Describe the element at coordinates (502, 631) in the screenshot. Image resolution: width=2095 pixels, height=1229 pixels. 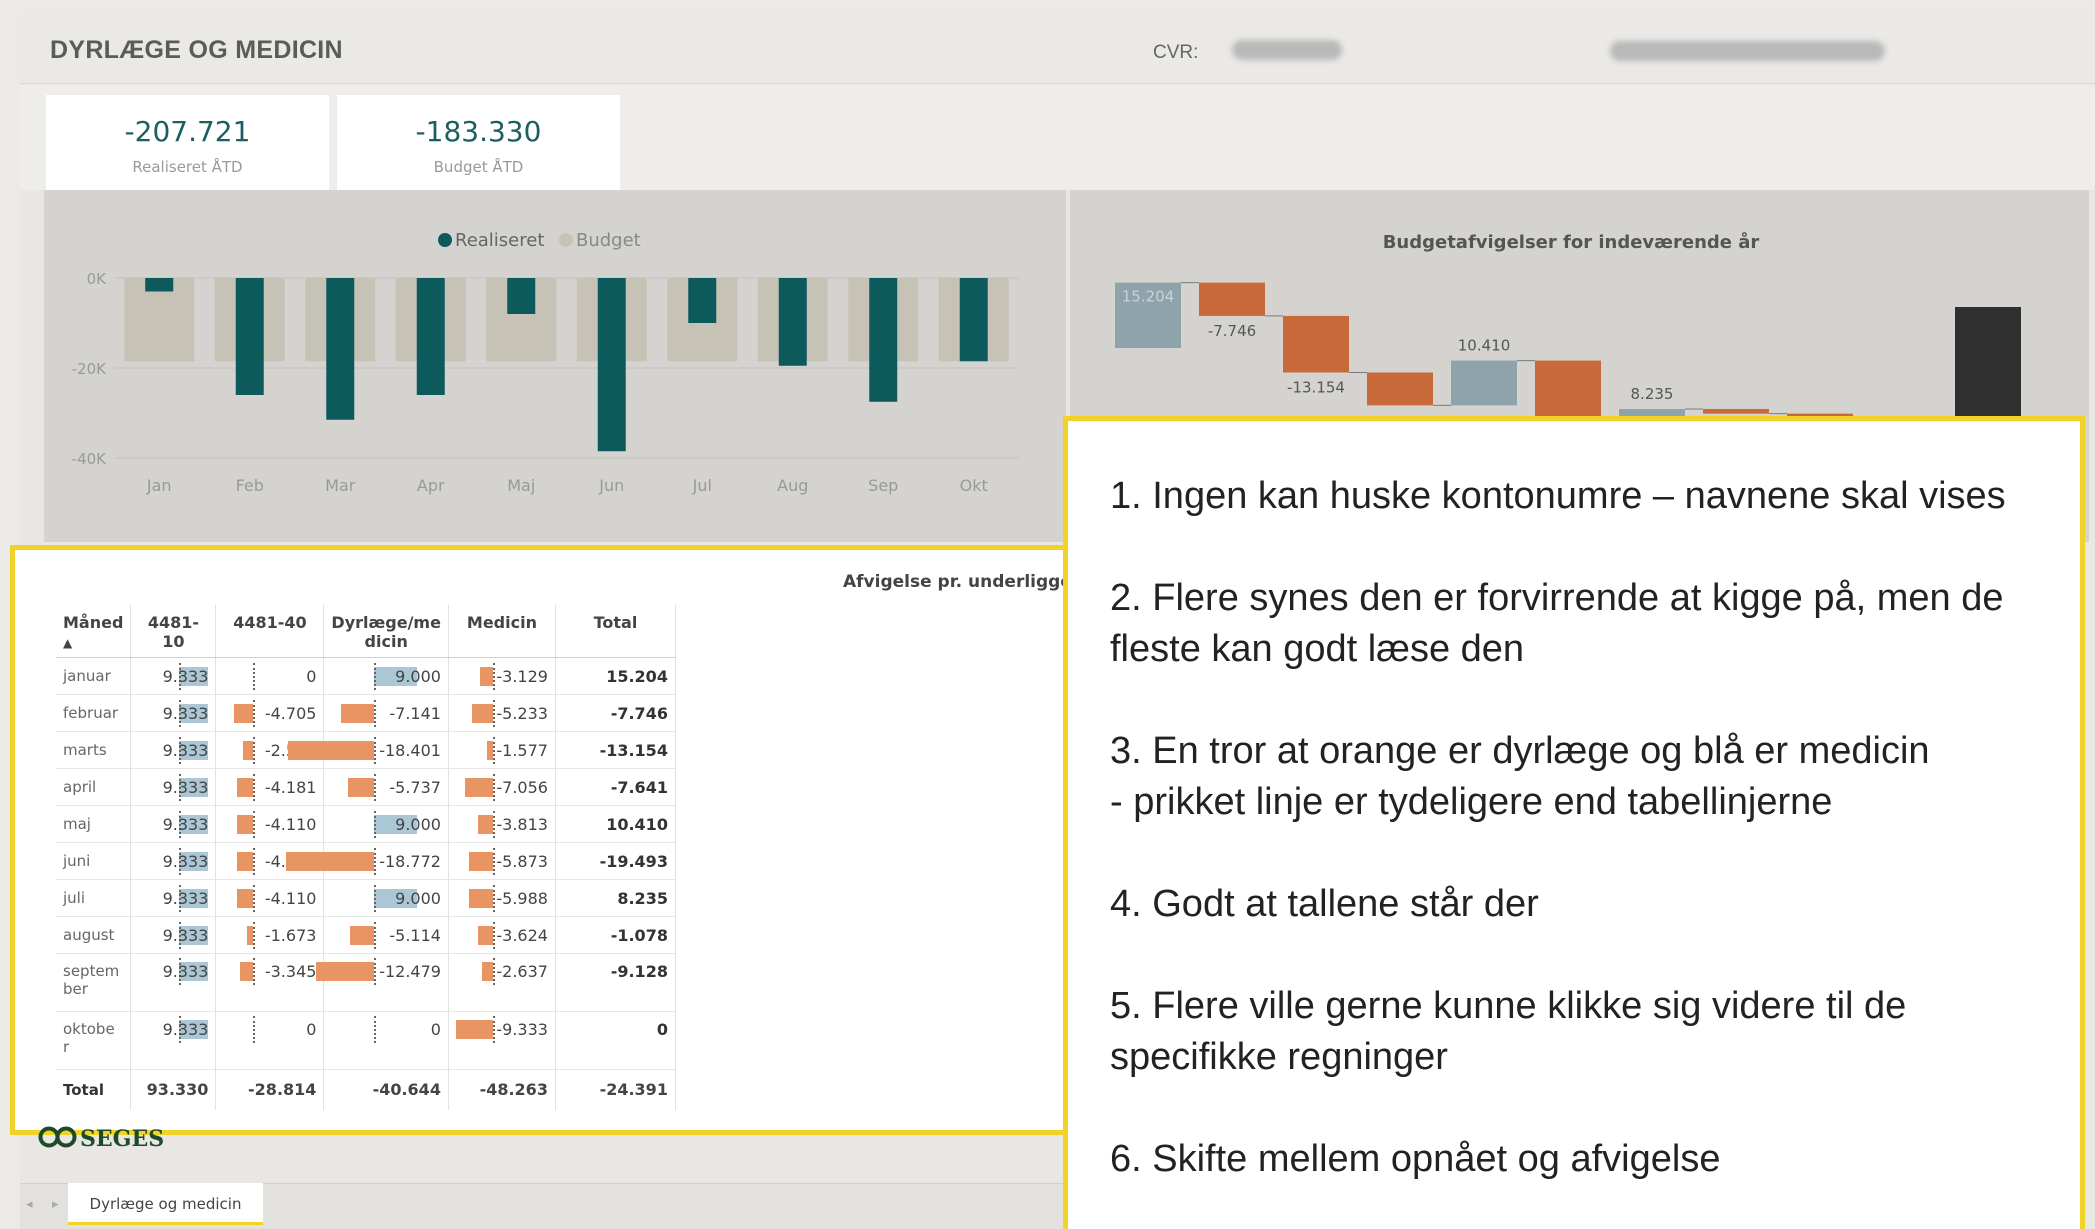
I see `column-header-medicin: Medicin` at that location.